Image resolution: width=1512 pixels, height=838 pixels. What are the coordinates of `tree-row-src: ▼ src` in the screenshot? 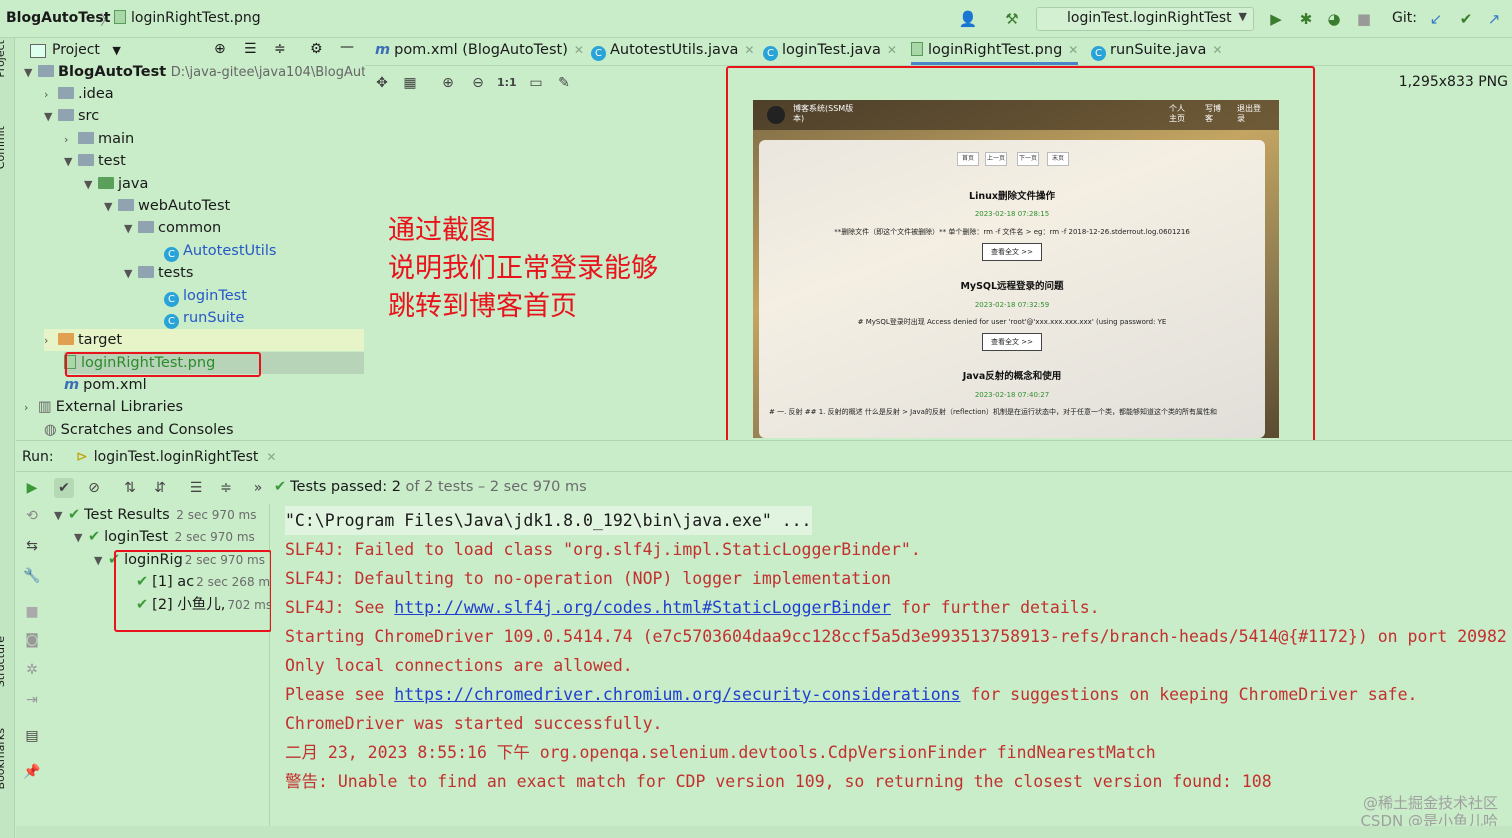 It's located at (71, 116).